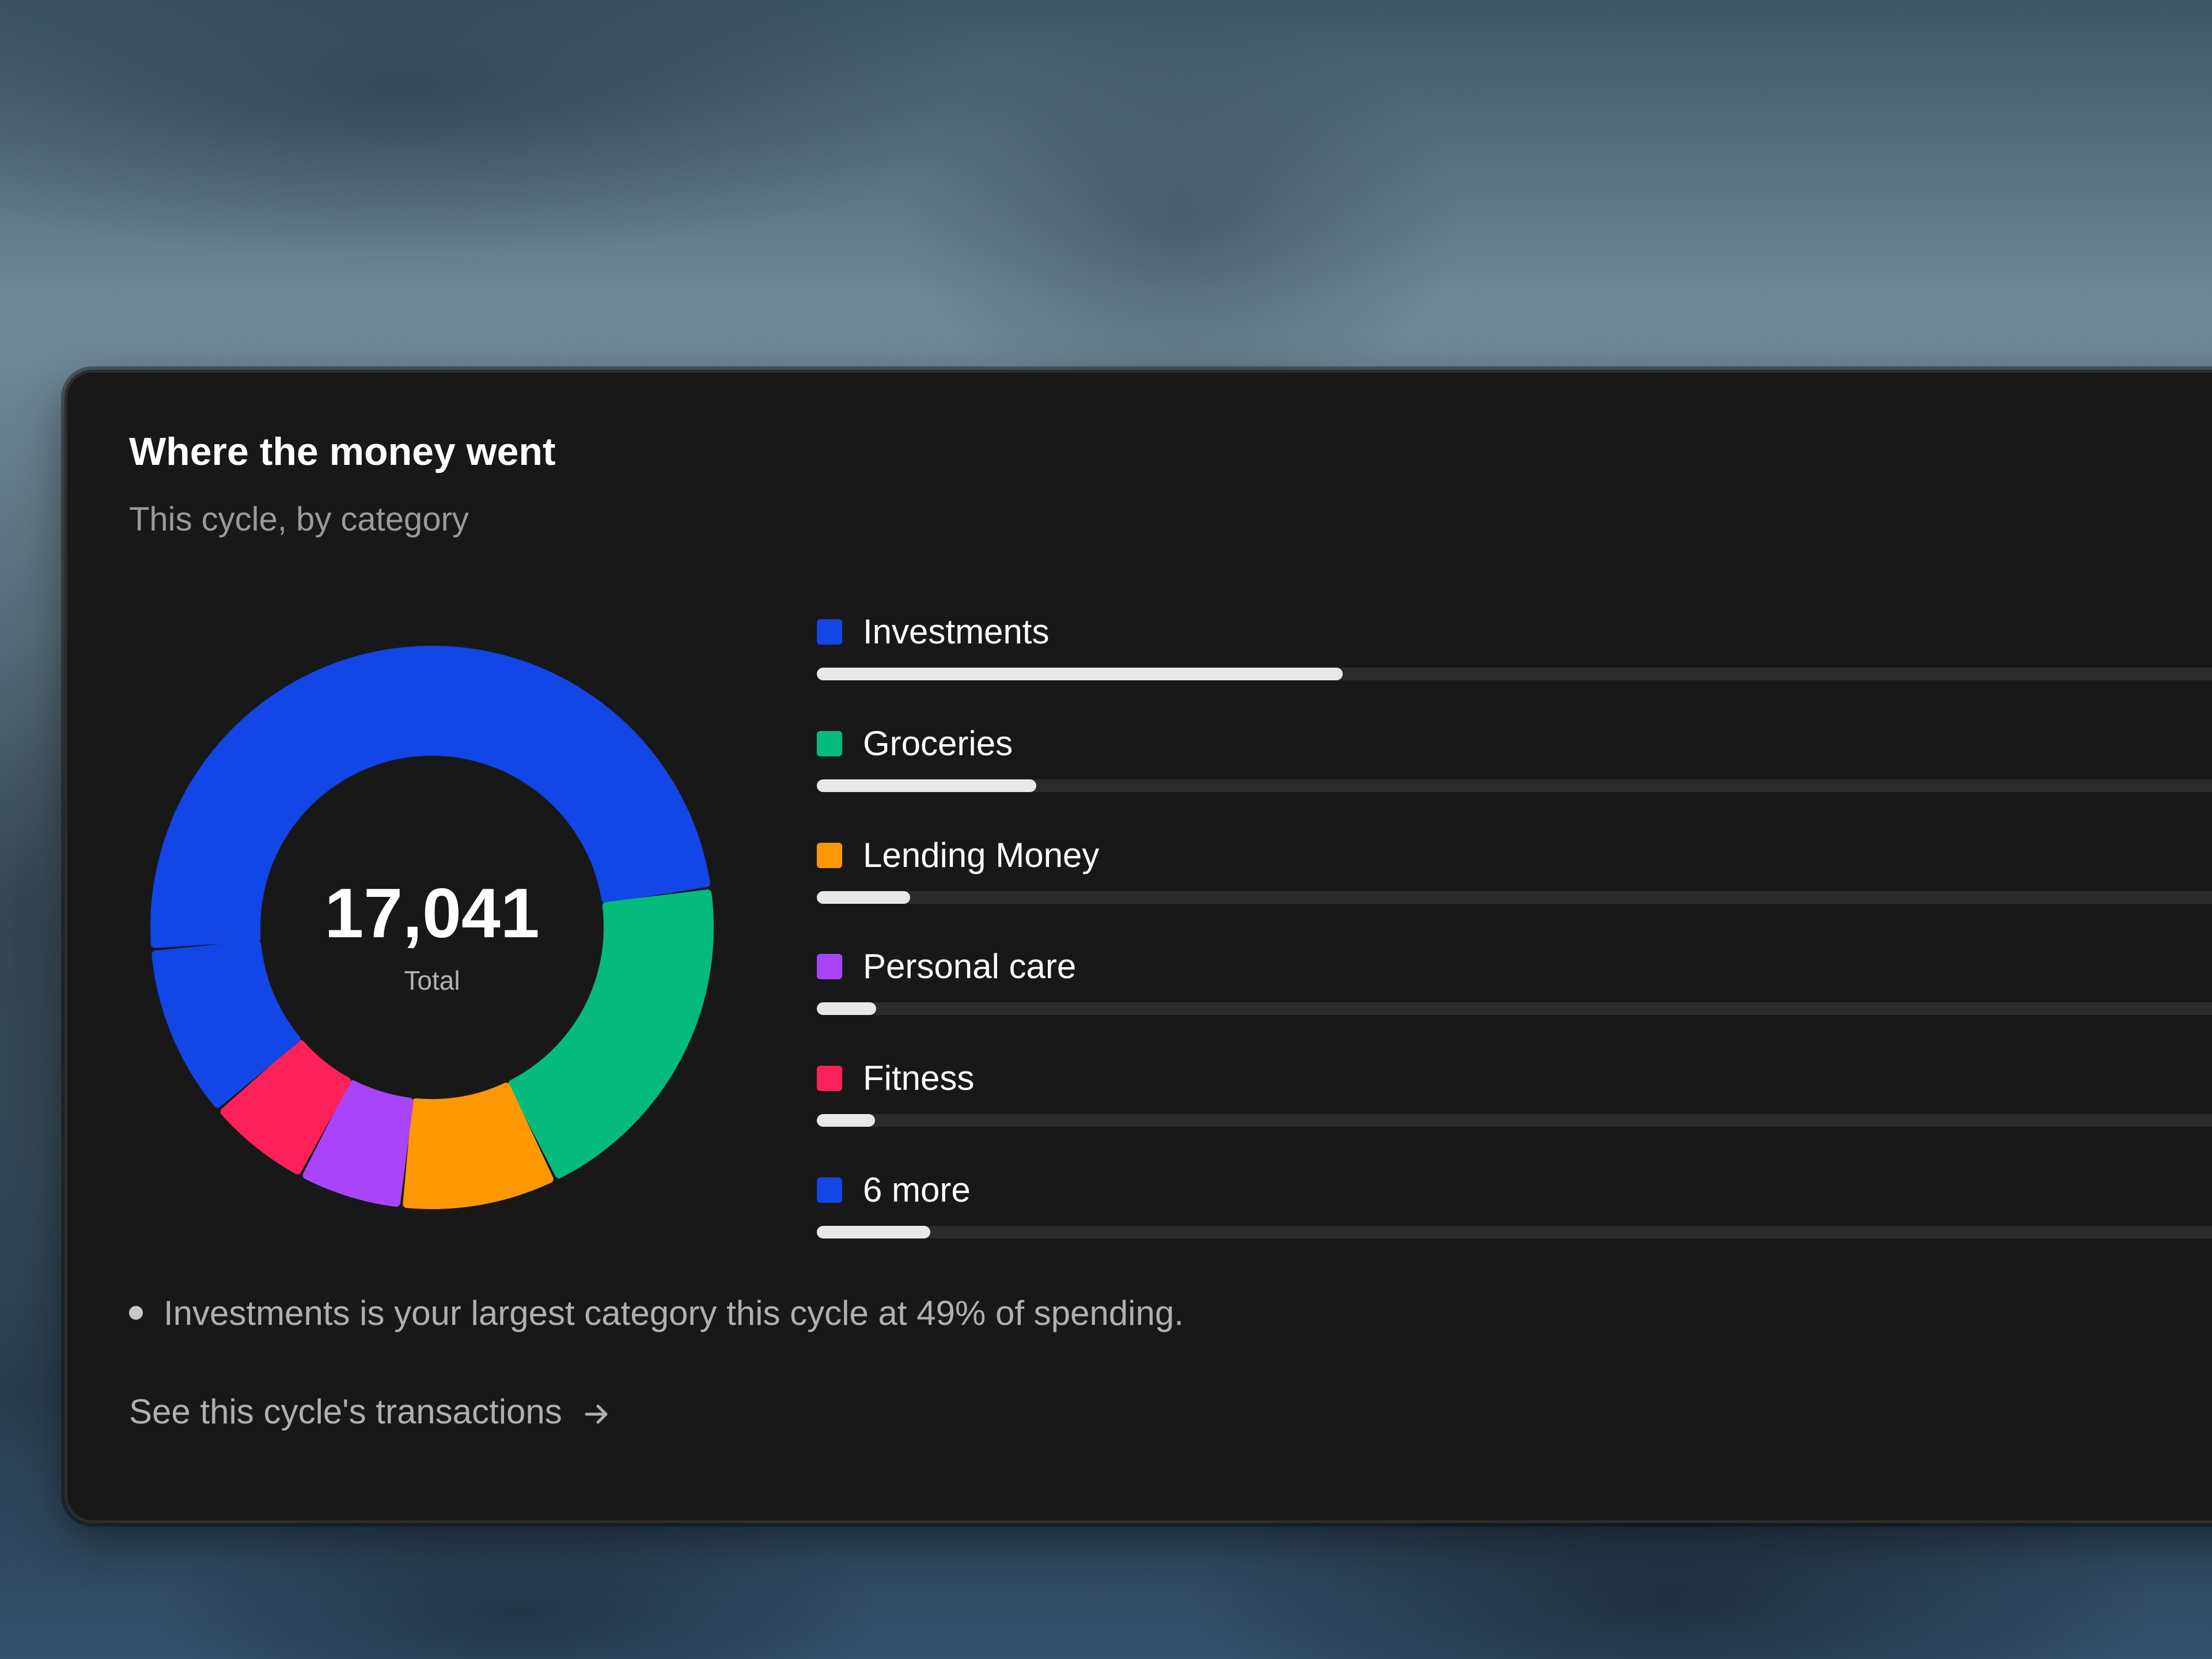  Describe the element at coordinates (432, 980) in the screenshot. I see `donut-total-label: Total` at that location.